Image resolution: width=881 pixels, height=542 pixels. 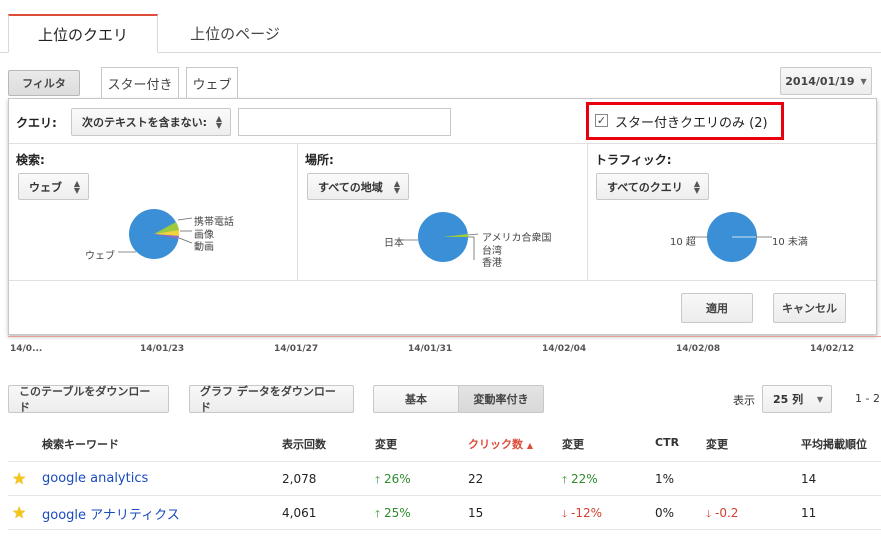 What do you see at coordinates (633, 160) in the screenshot?
I see `traffic-label: トラフィック:` at bounding box center [633, 160].